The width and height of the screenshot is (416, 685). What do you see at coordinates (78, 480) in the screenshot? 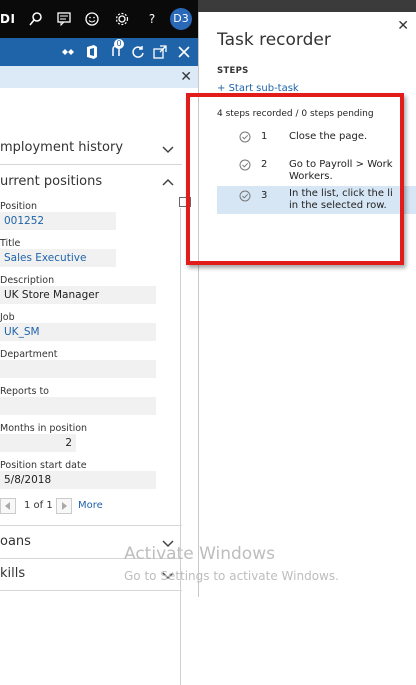
I see `position-start-date-field: 5/8/2018` at bounding box center [78, 480].